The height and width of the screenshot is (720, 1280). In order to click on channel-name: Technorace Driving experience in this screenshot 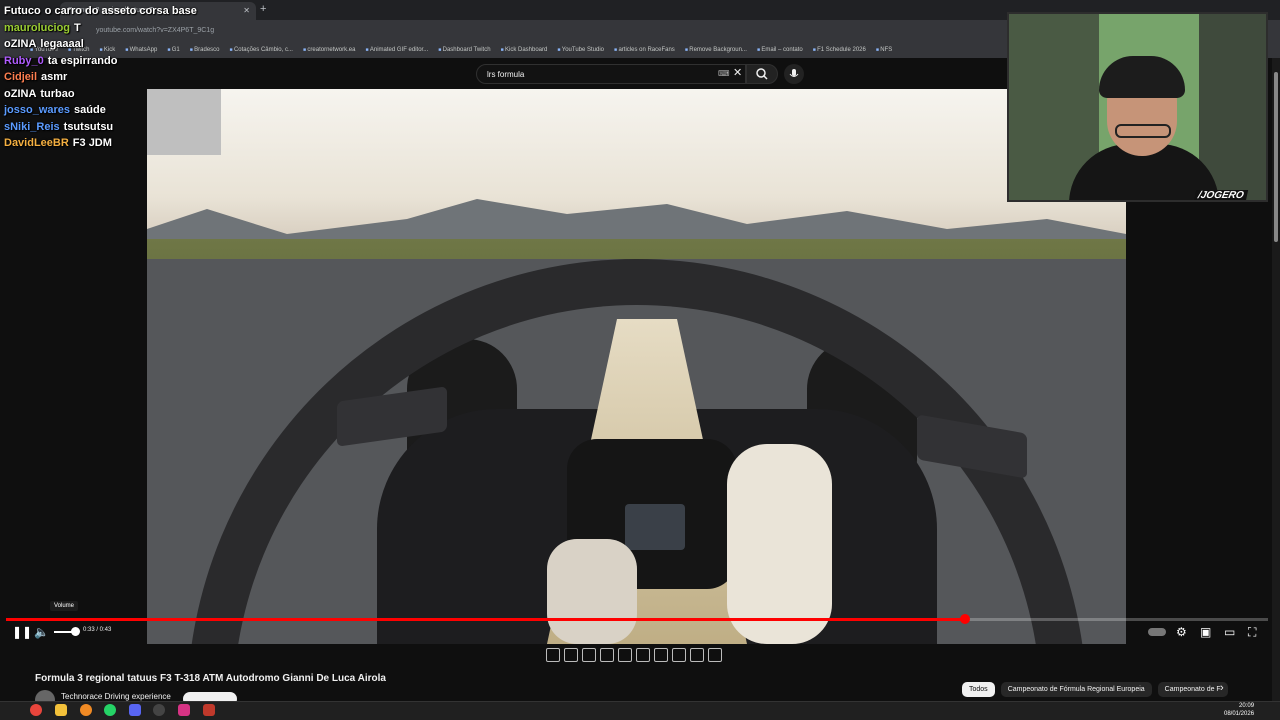, I will do `click(116, 696)`.